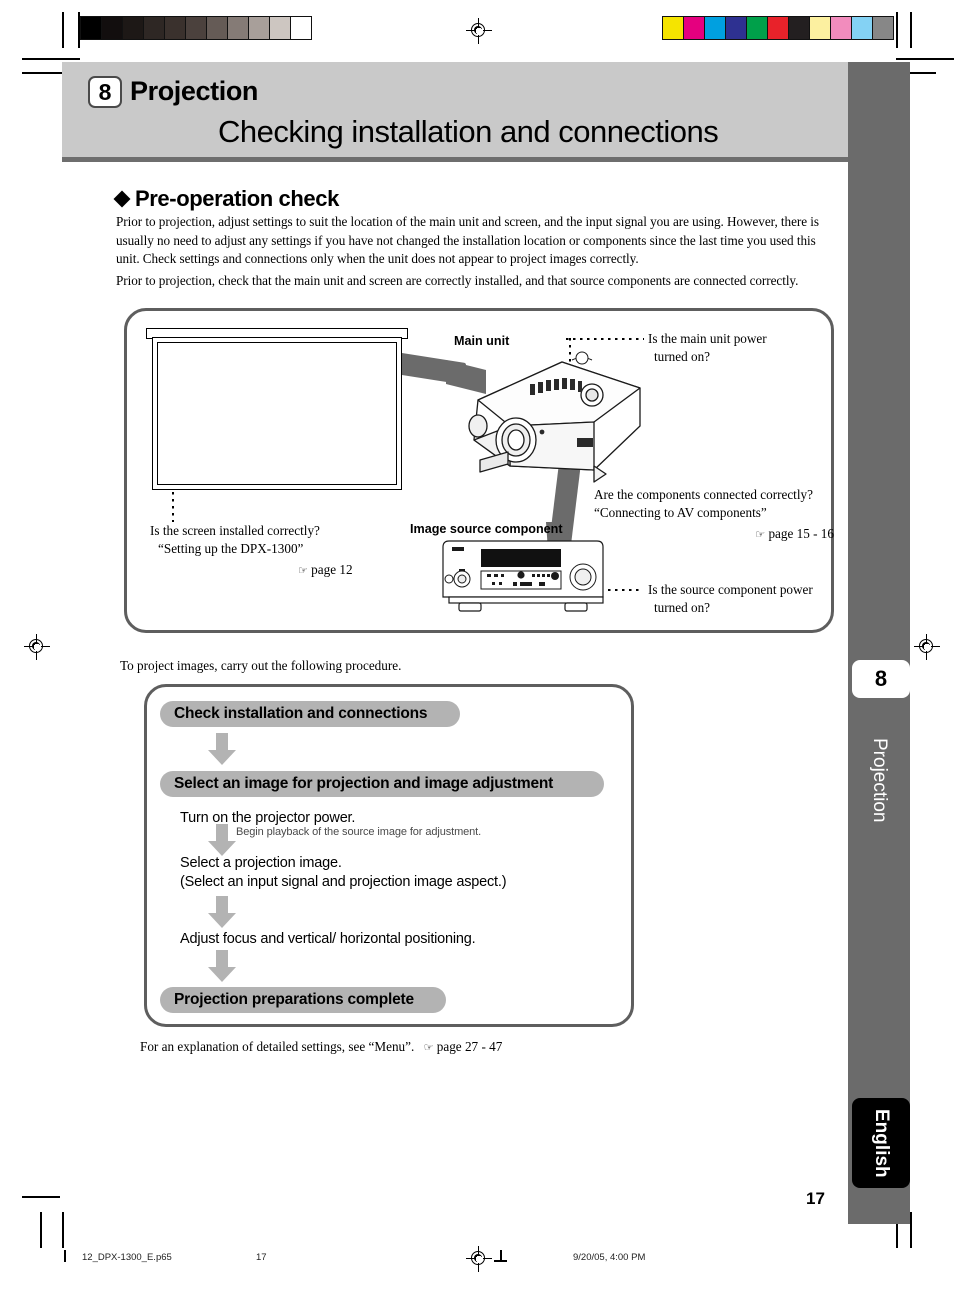  What do you see at coordinates (37, 647) in the screenshot?
I see `registration-mark-left` at bounding box center [37, 647].